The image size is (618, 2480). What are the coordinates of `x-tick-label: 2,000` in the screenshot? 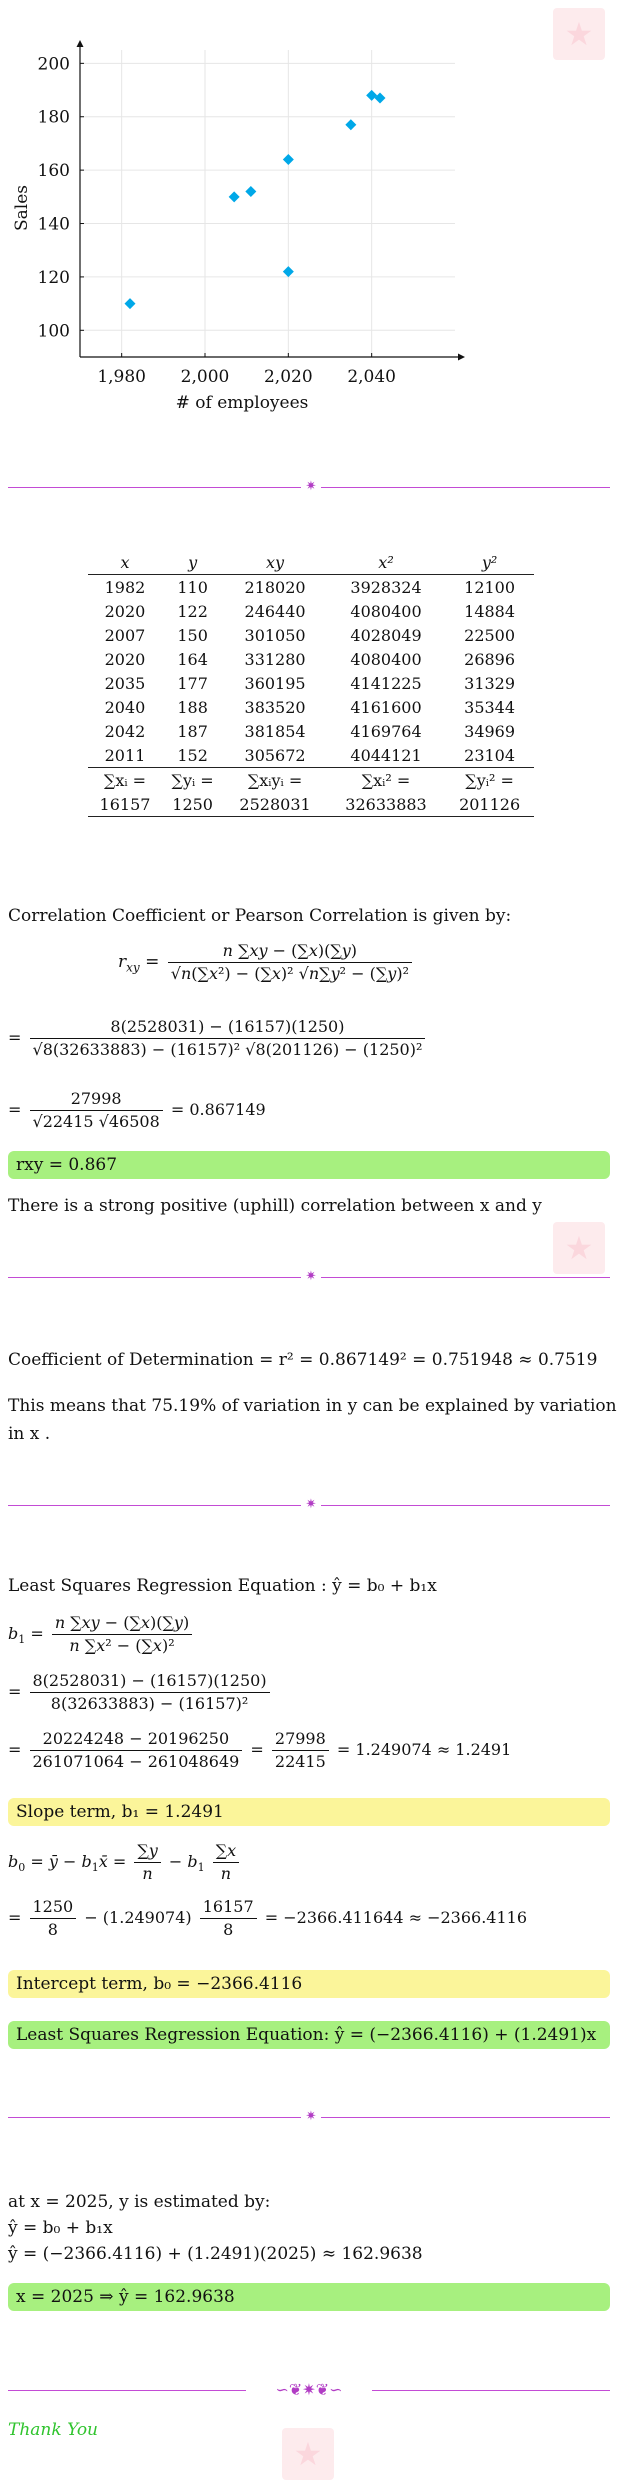 It's located at (205, 377).